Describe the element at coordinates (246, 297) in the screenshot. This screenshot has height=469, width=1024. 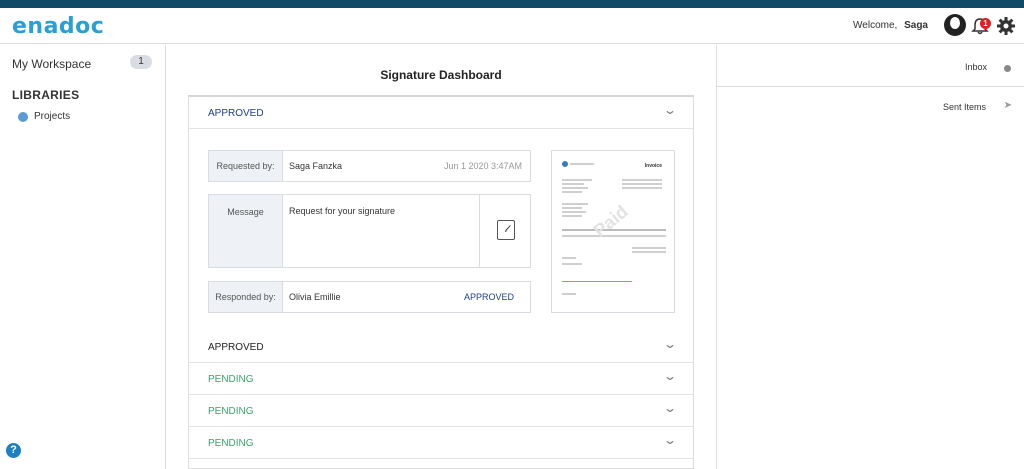
I see `responded-by-label: Responded by:` at that location.